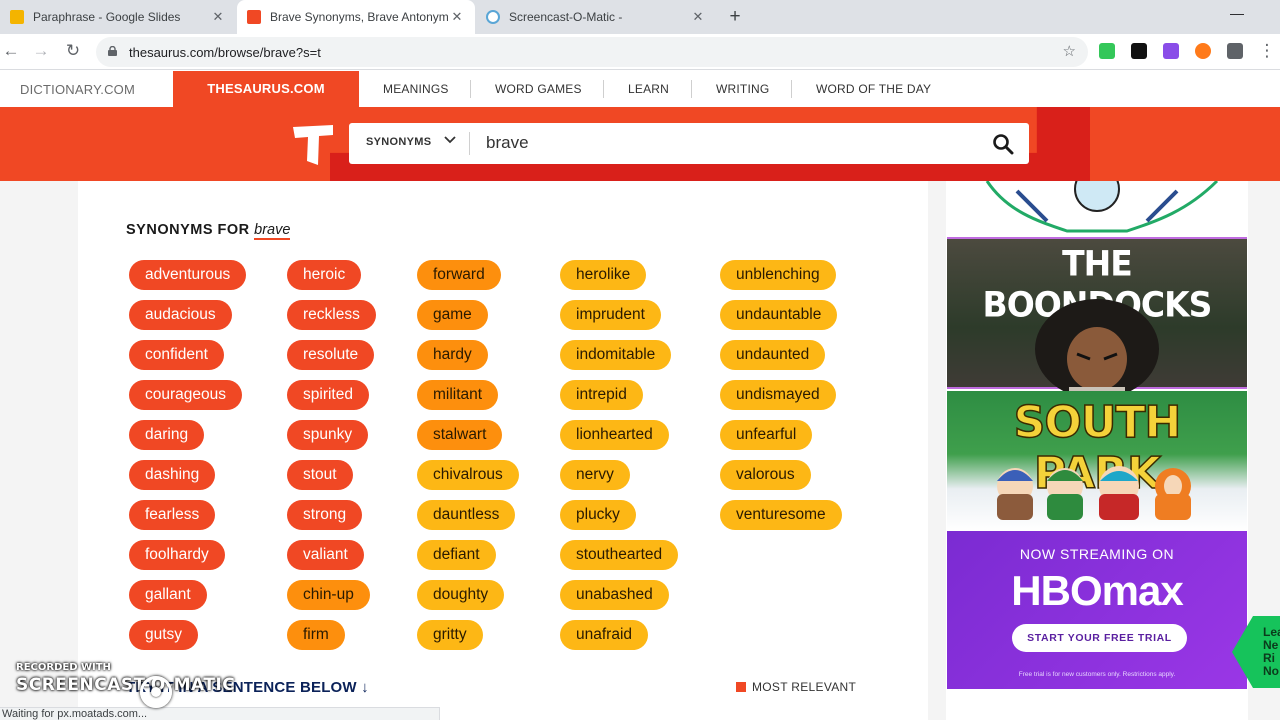  What do you see at coordinates (452, 355) in the screenshot?
I see `synonym-chip: hardy` at bounding box center [452, 355].